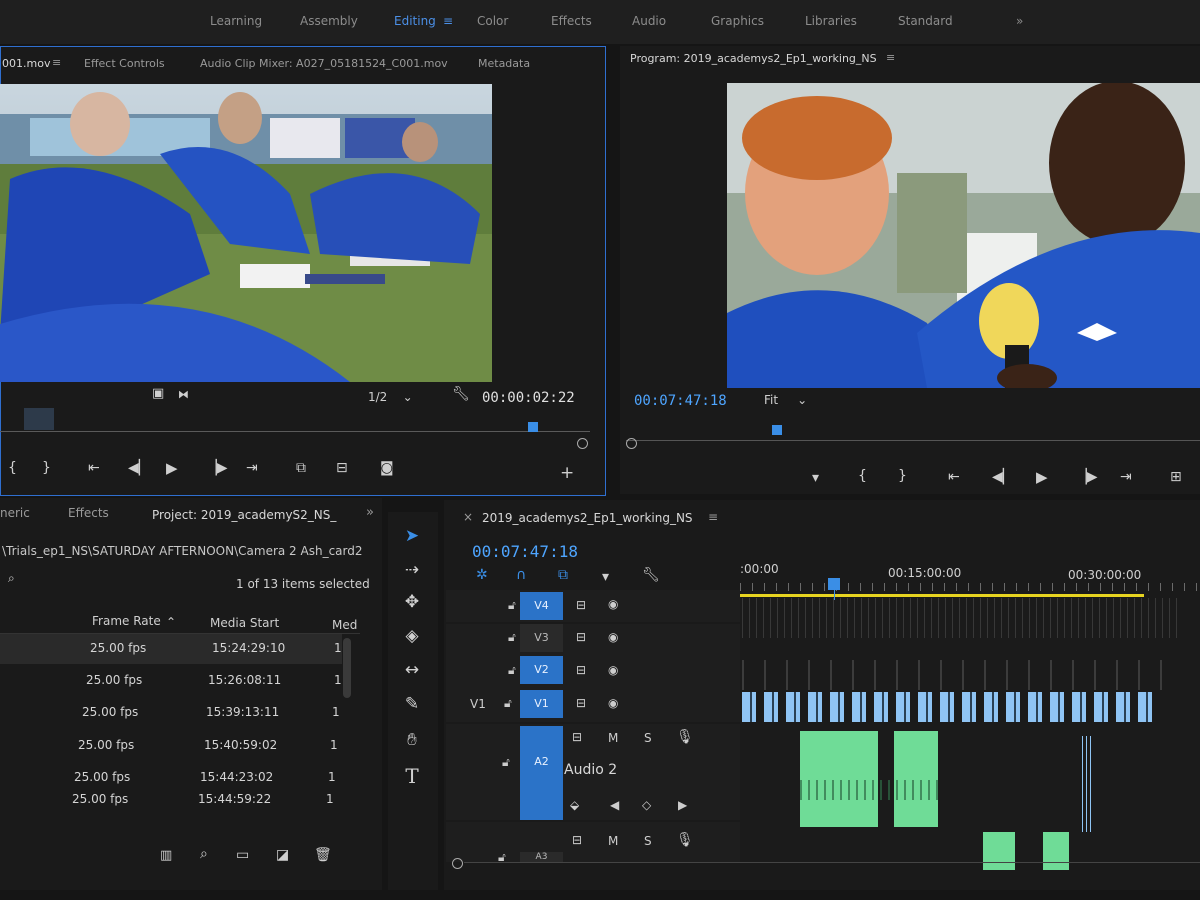 The height and width of the screenshot is (900, 1200). What do you see at coordinates (236, 21) in the screenshot?
I see `workspace-tab-learning: Learning` at bounding box center [236, 21].